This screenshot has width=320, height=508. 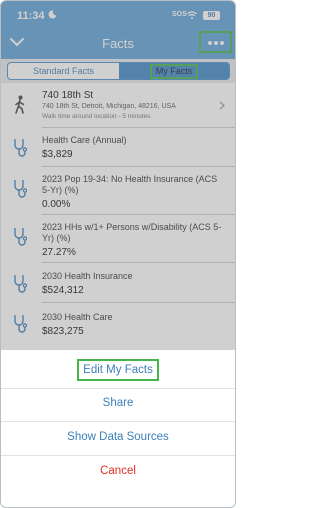 What do you see at coordinates (118, 403) in the screenshot?
I see `share-button: Share` at bounding box center [118, 403].